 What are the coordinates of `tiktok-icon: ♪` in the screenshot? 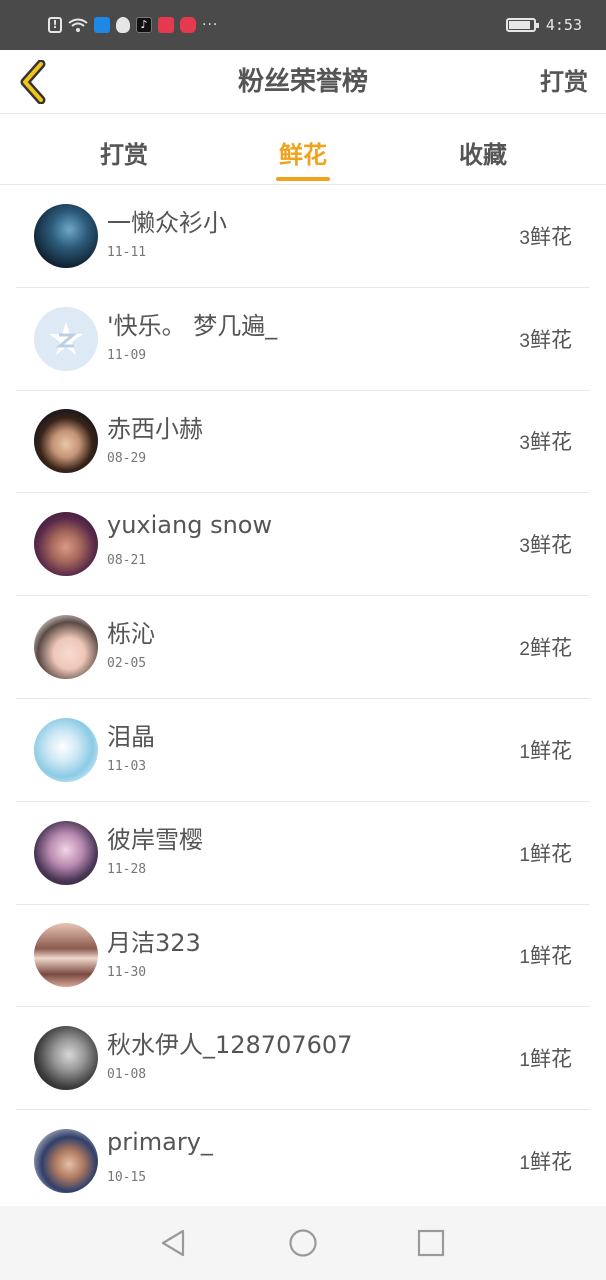 It's located at (144, 25).